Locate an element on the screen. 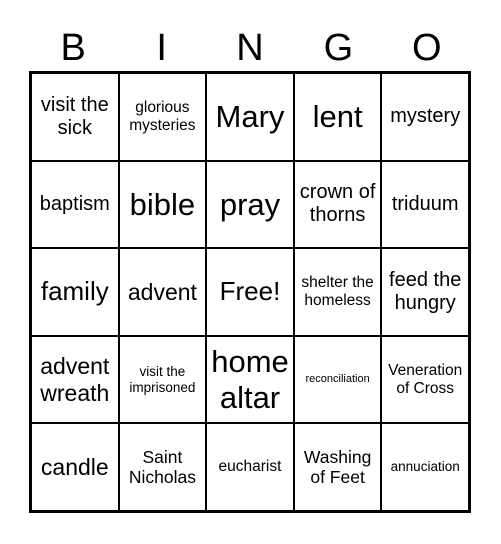  bingo-cell: home altar is located at coordinates (250, 379).